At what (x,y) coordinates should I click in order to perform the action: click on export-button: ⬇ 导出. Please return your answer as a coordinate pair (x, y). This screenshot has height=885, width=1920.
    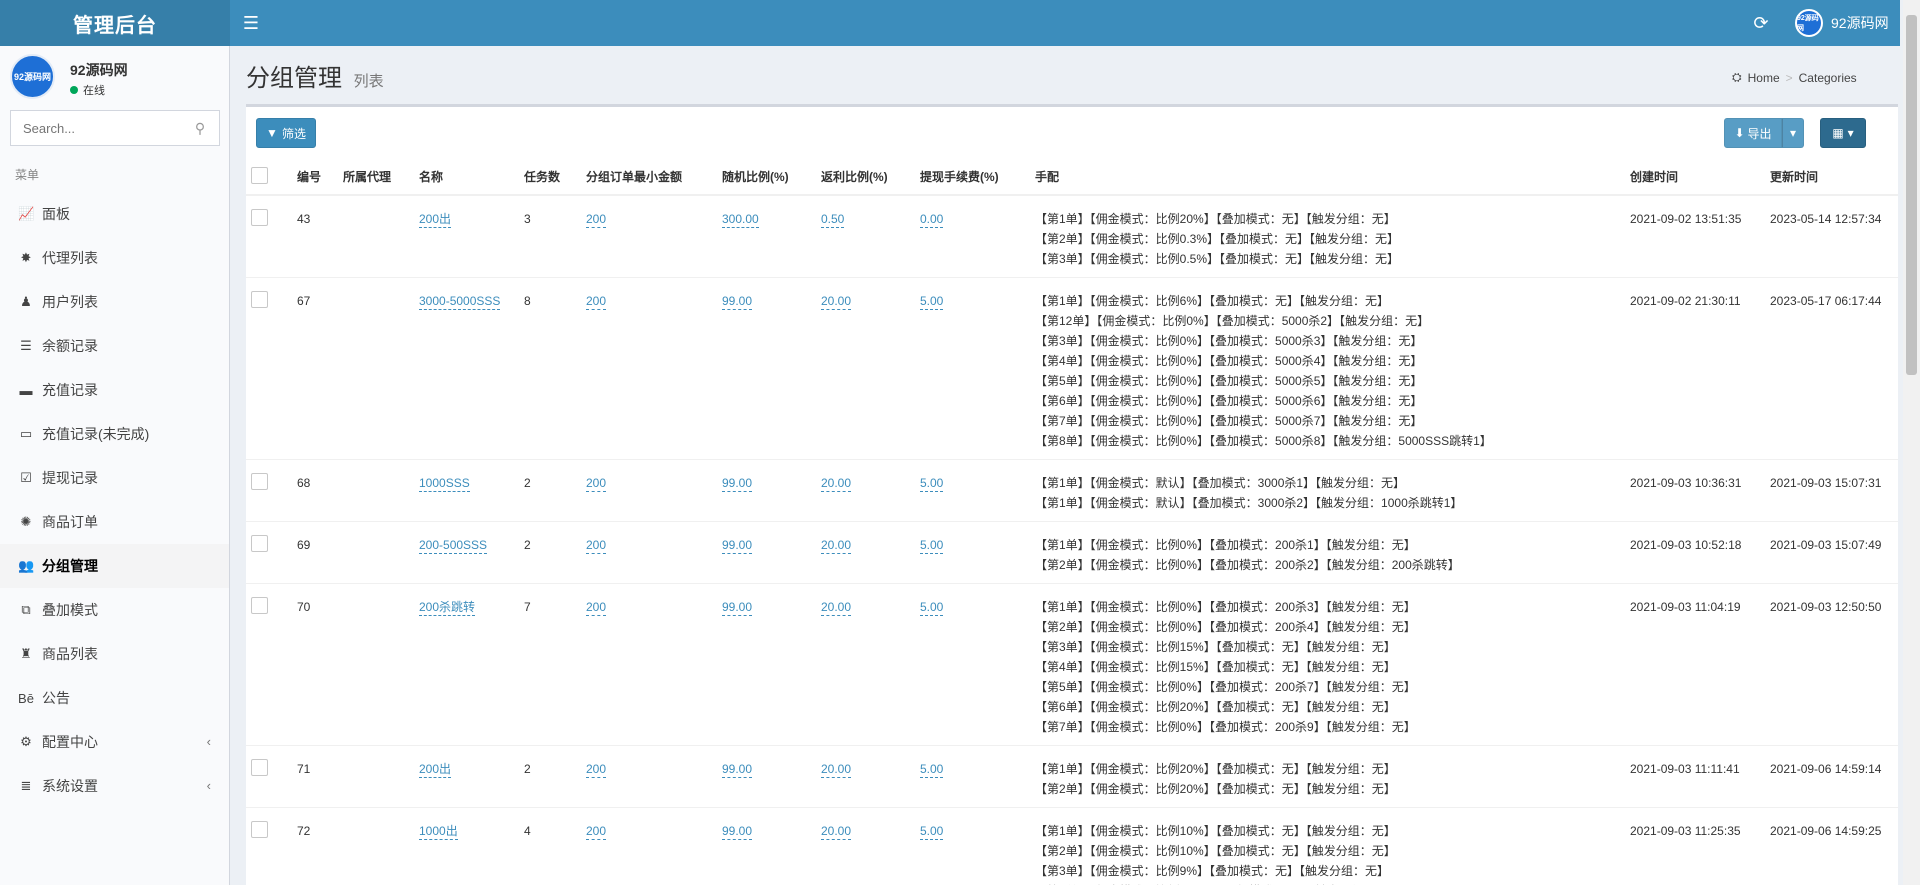
    Looking at the image, I should click on (1753, 133).